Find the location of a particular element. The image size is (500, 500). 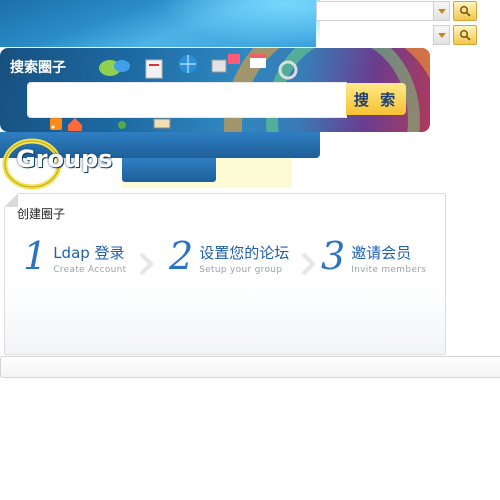

step-number: 1 is located at coordinates (35, 256).